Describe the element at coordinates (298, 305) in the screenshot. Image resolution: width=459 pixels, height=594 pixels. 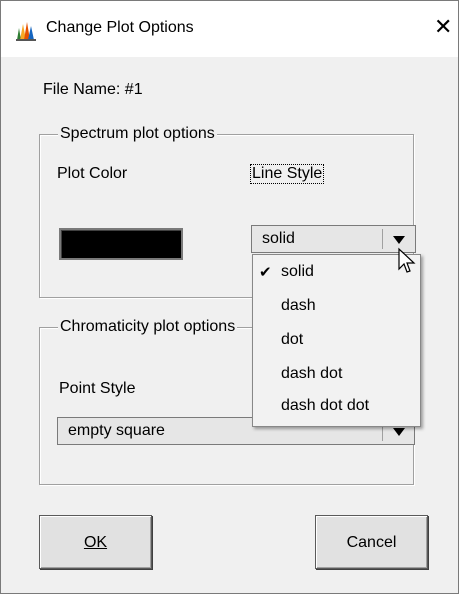
I see `option-label: dash` at that location.